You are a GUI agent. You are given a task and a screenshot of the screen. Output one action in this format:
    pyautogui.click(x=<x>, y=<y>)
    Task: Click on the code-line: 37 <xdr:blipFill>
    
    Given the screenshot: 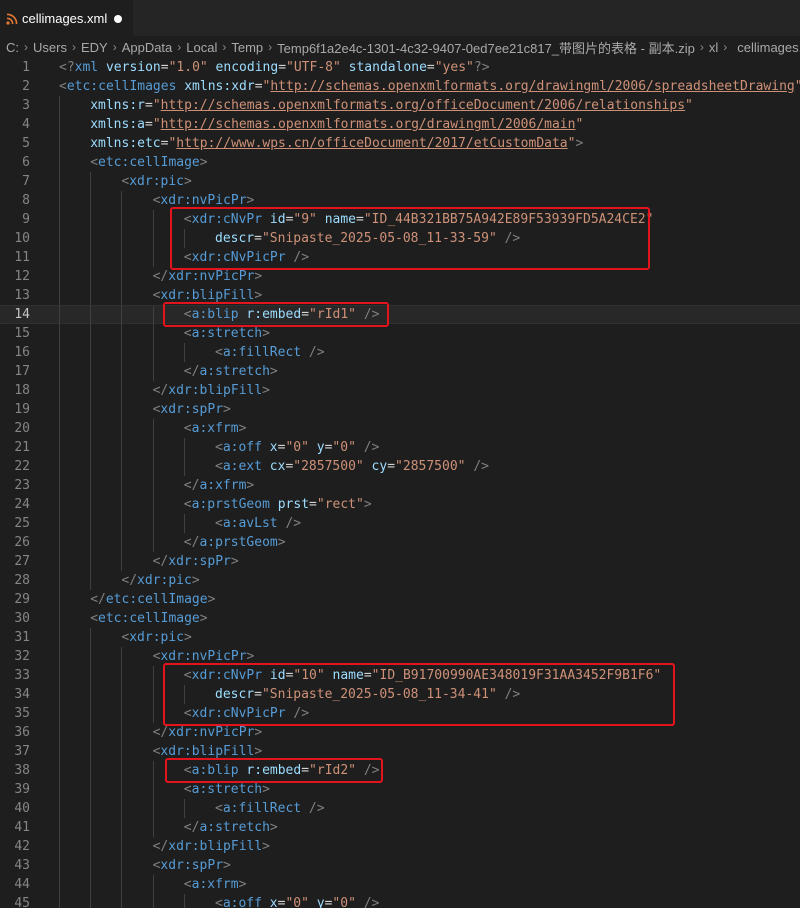 What is the action you would take?
    pyautogui.click(x=400, y=751)
    